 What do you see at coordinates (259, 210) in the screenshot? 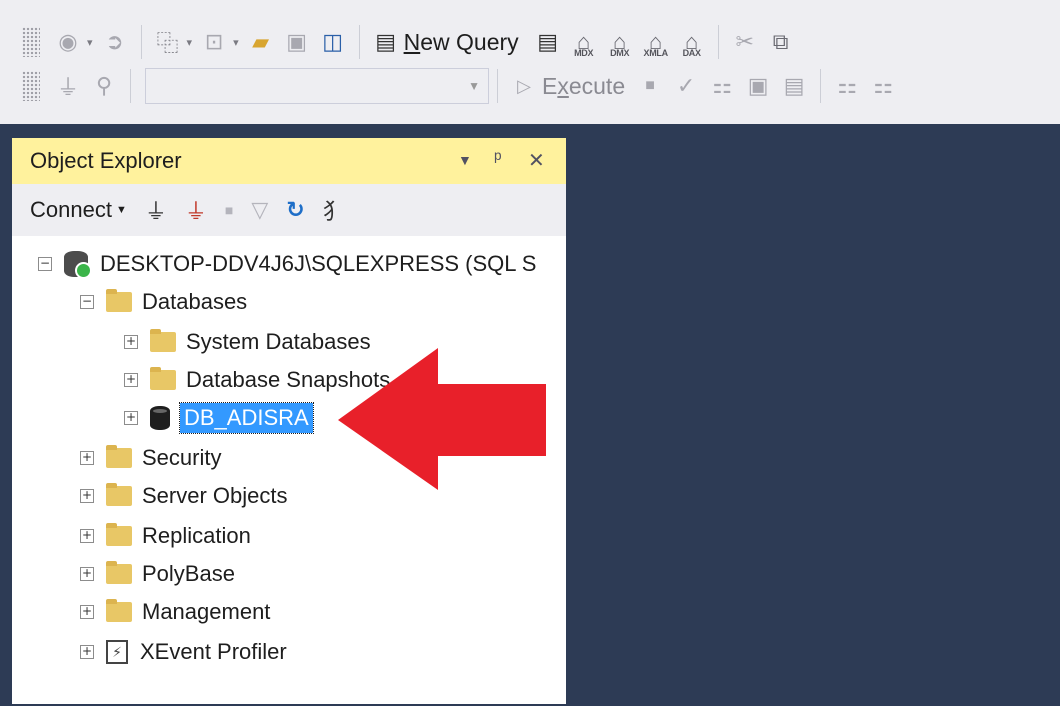
I see `filter-icon: ▽` at bounding box center [259, 210].